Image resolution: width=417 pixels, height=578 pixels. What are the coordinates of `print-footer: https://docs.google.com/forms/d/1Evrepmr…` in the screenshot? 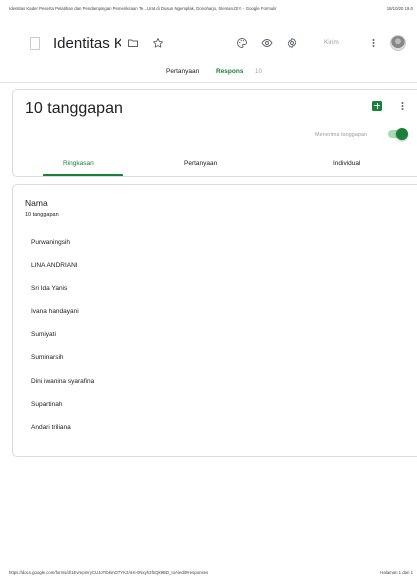 It's located at (211, 572).